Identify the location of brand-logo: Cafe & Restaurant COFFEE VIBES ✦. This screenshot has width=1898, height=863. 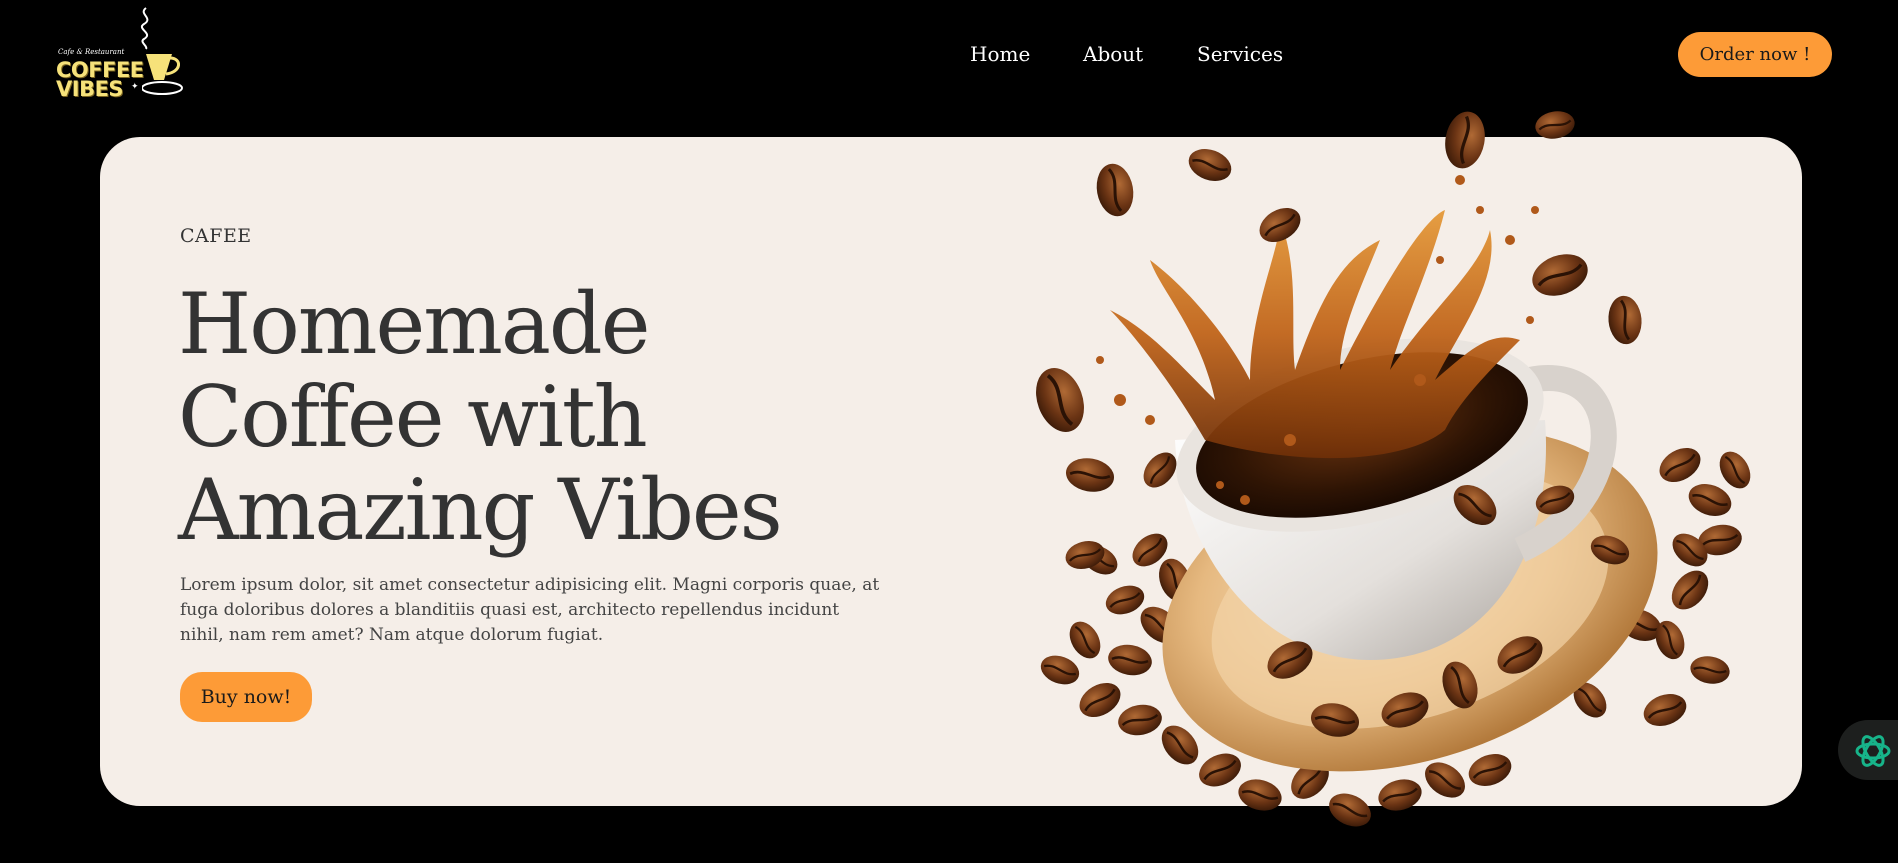
(124, 54).